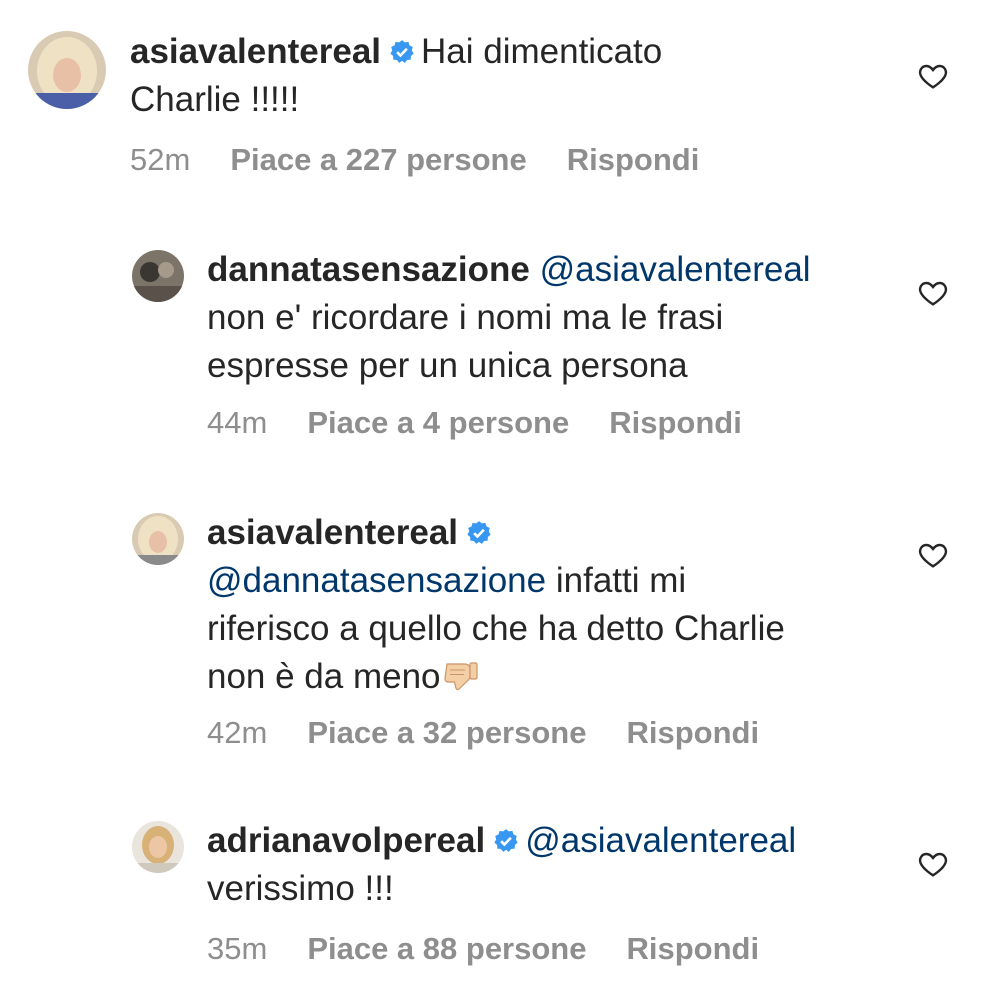 The image size is (1000, 1006). I want to click on likes-count: Piace a 4 persone, so click(438, 422).